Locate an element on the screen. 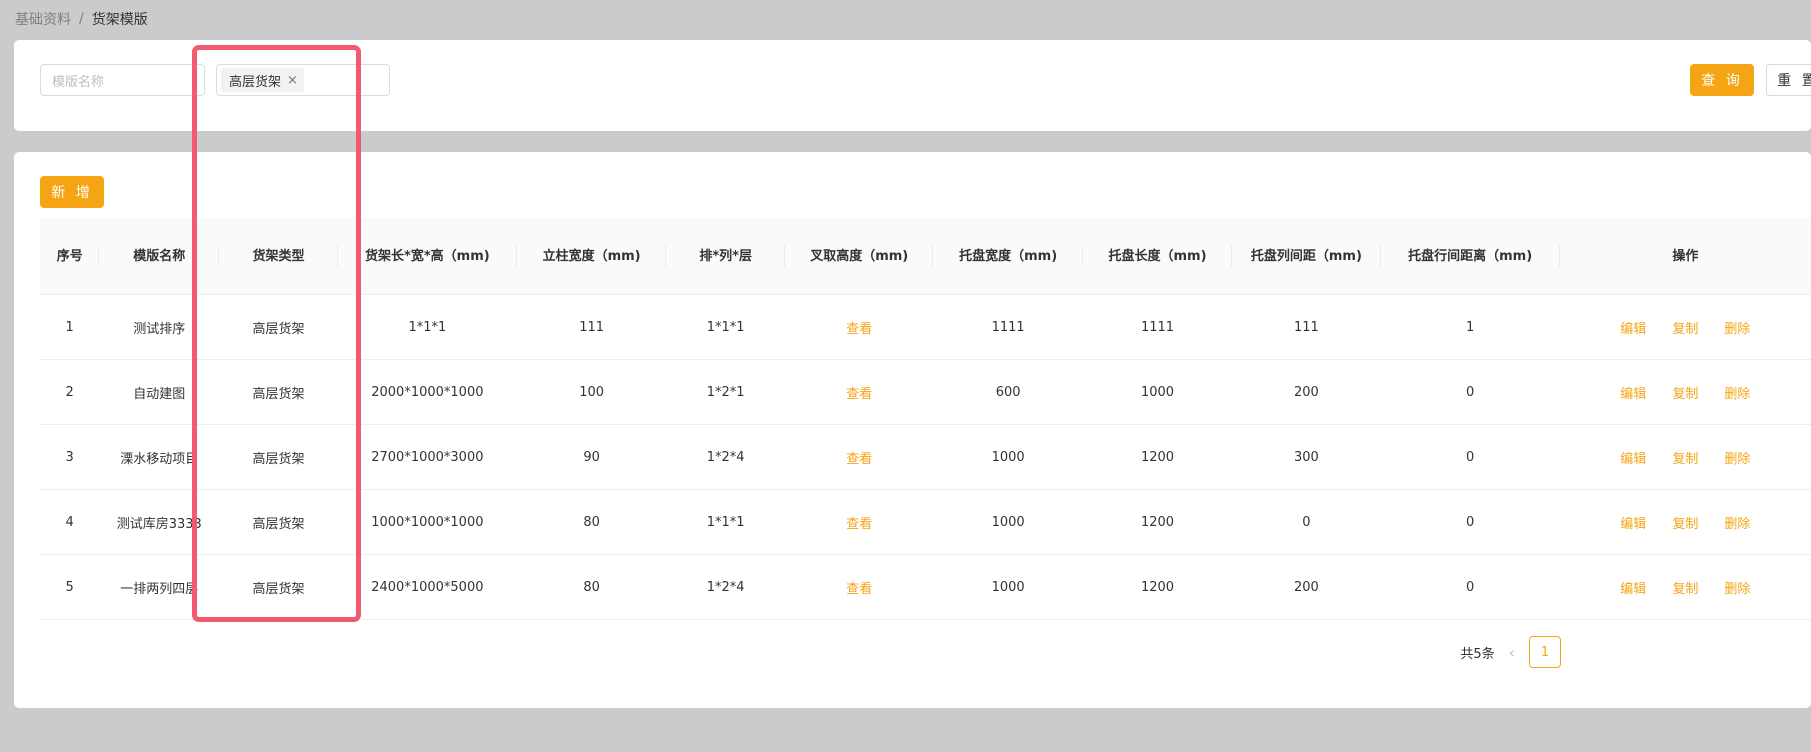  cell-template-name: 测试库房3333 is located at coordinates (159, 524).